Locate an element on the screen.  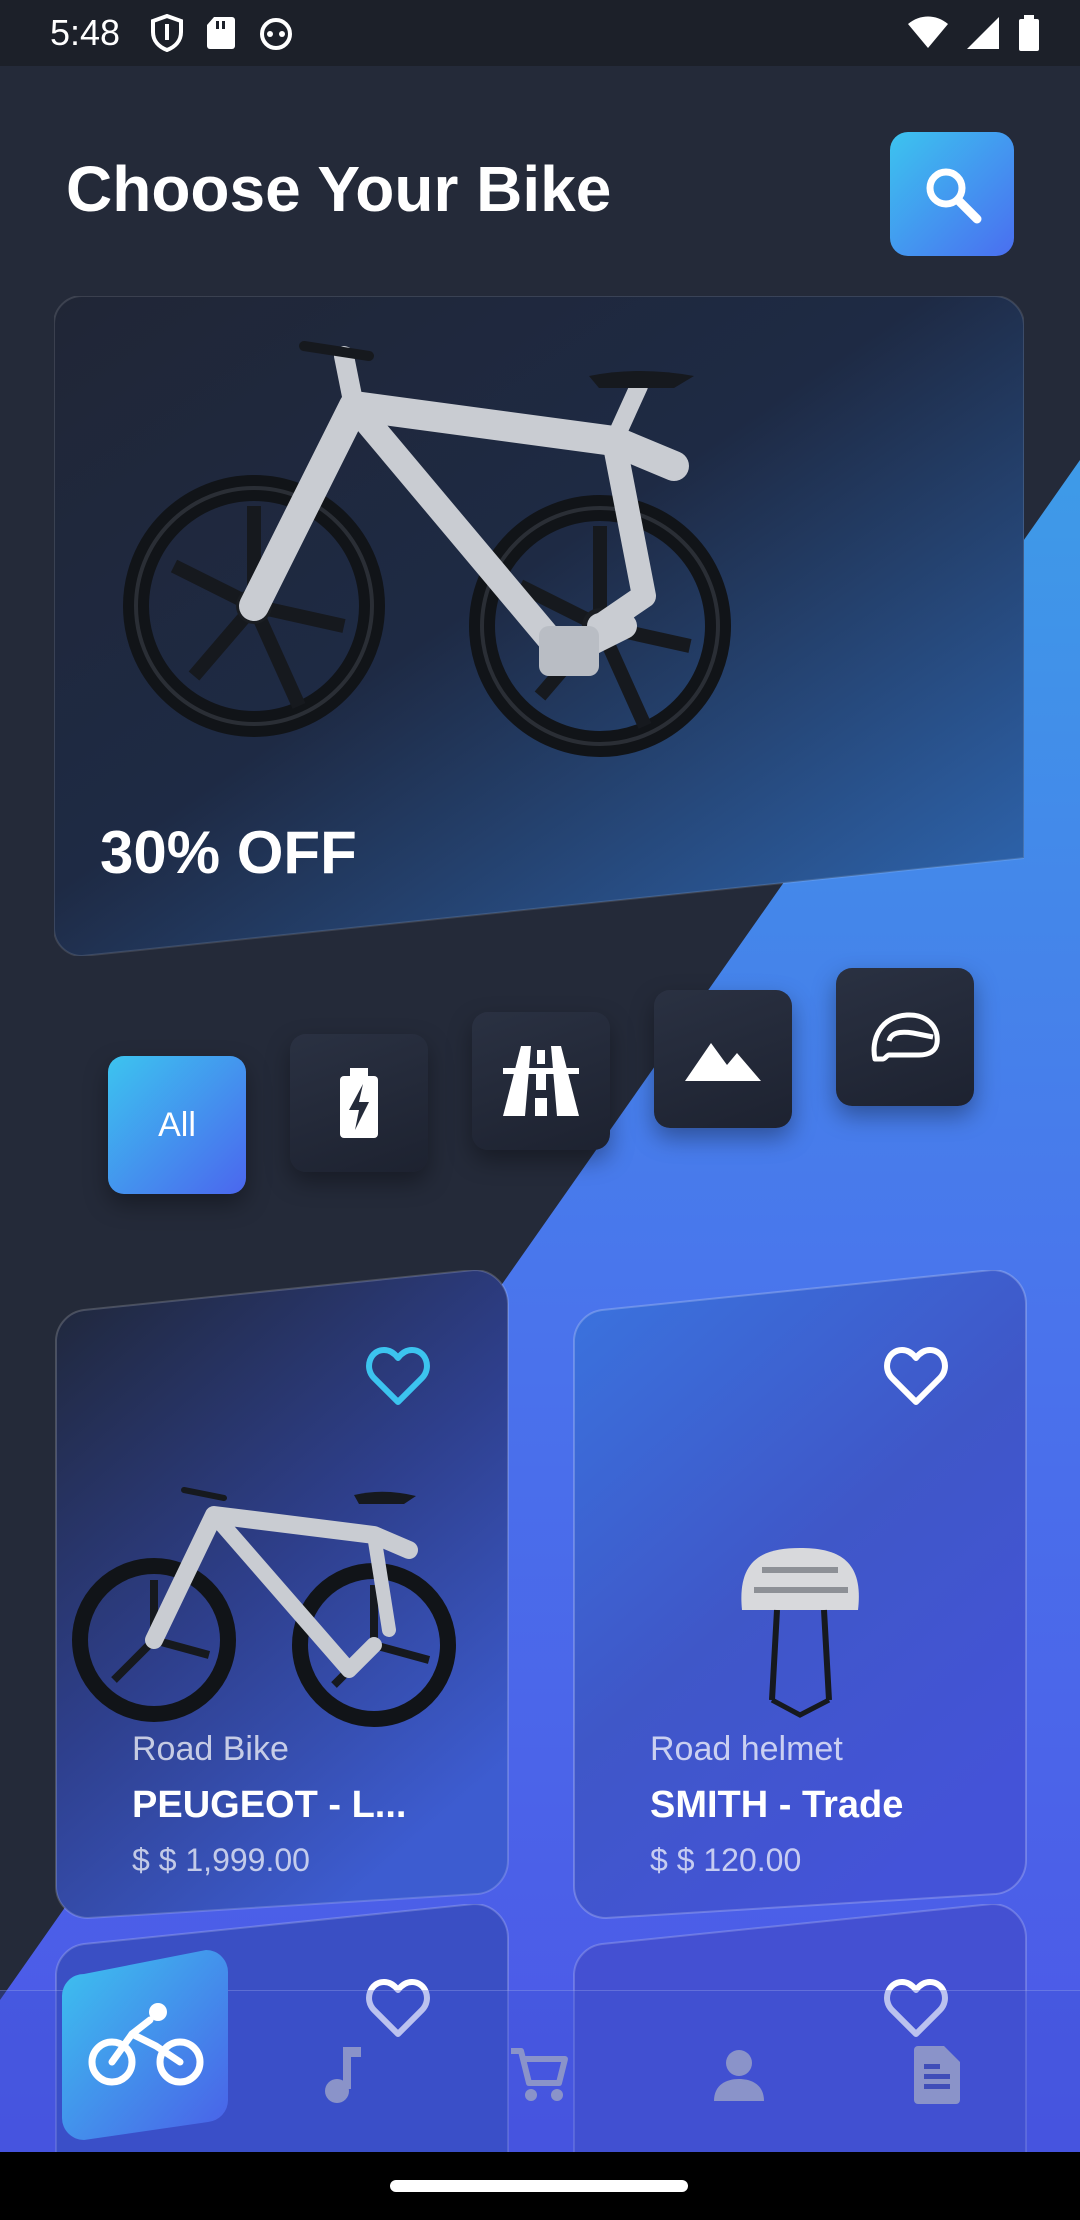
nav-item-profile is located at coordinates (739, 2075).